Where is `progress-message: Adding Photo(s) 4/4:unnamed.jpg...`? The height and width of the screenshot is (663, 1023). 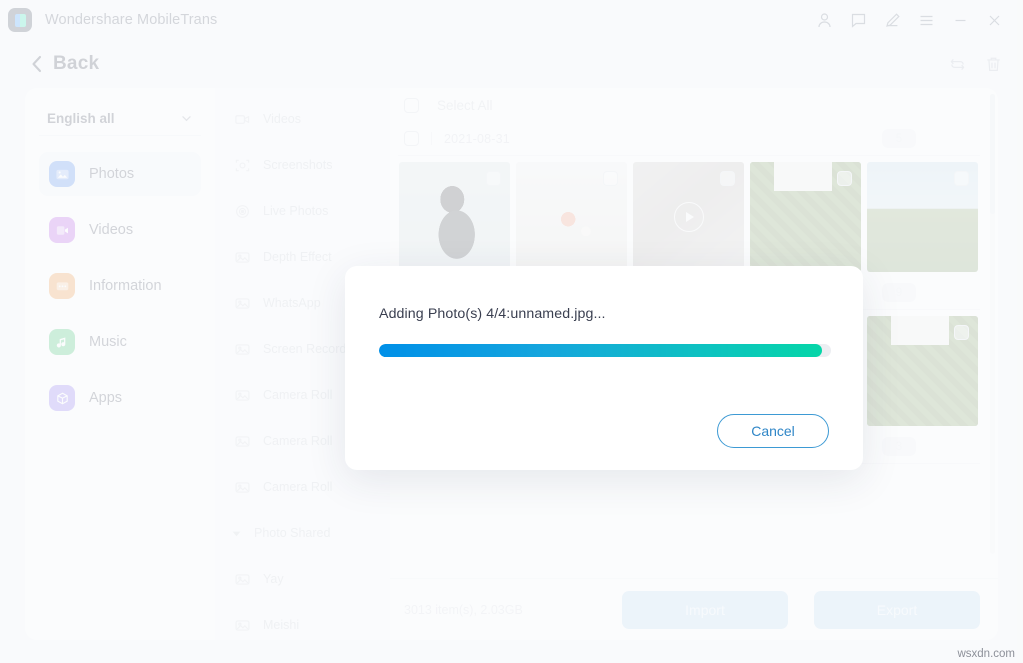
progress-message: Adding Photo(s) 4/4:unnamed.jpg... is located at coordinates (492, 314).